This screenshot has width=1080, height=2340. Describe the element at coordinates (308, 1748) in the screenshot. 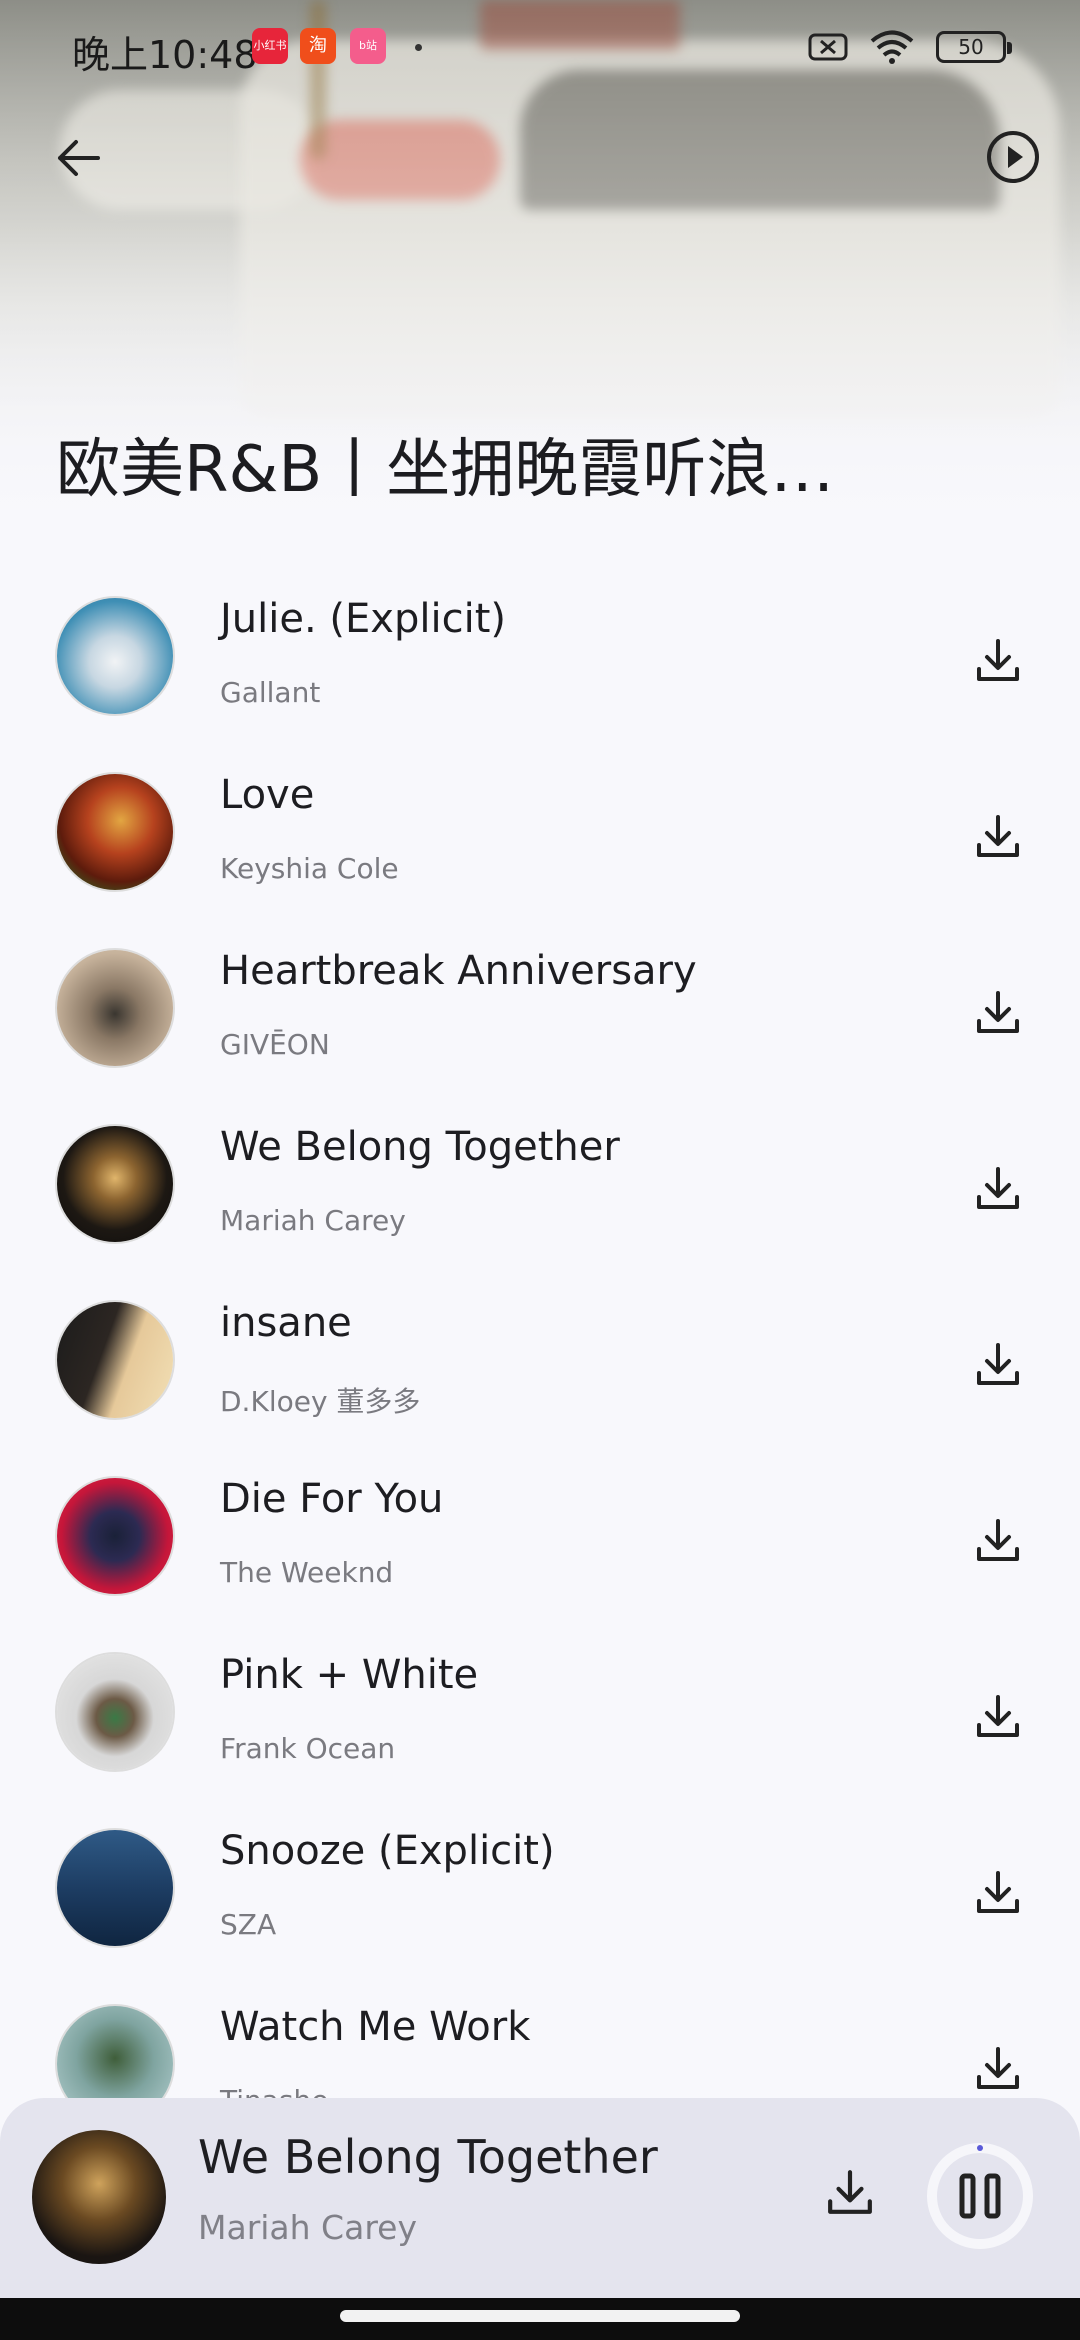

I see `song-artist: Frank Ocean` at that location.